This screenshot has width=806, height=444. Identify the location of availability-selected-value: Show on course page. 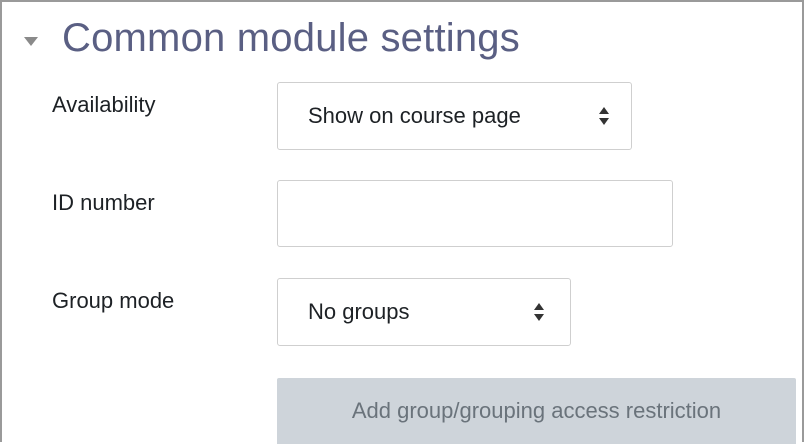
(414, 115).